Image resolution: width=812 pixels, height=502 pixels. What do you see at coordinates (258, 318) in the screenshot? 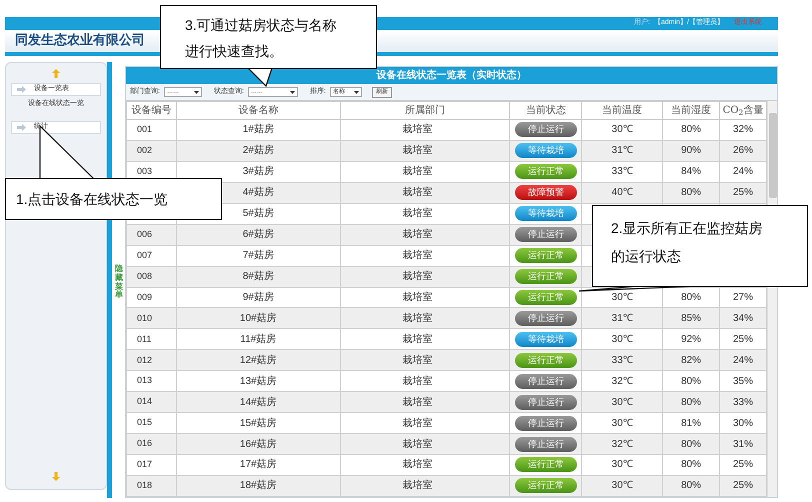
I see `device-name: 10#菇房` at bounding box center [258, 318].